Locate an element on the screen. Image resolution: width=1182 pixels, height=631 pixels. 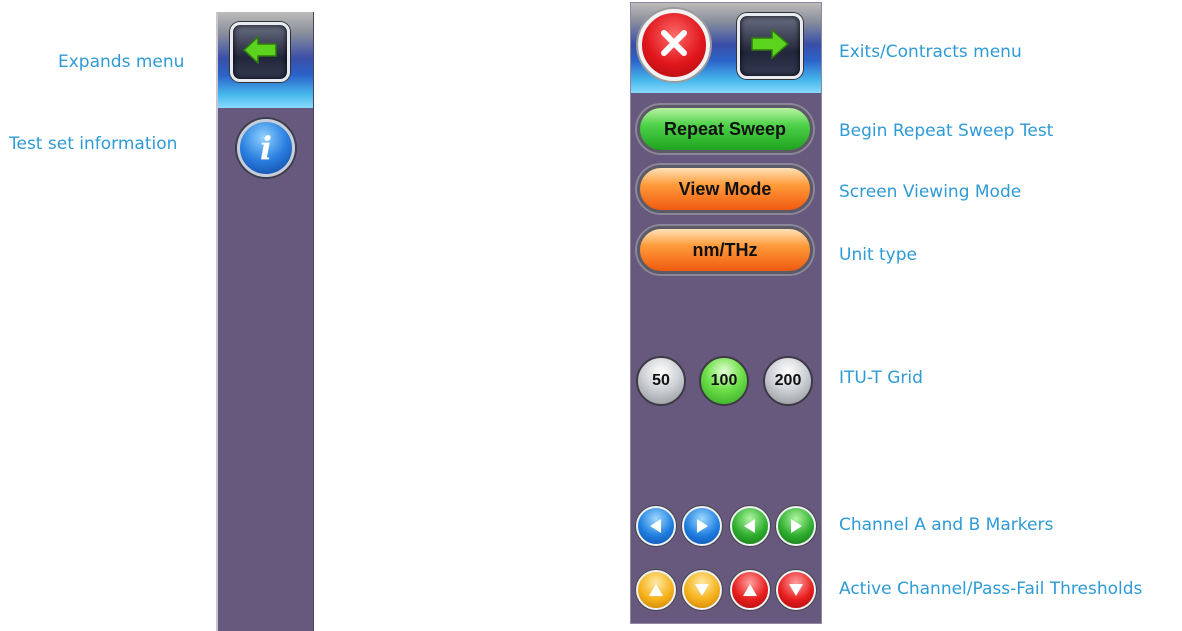
expand-menu-button is located at coordinates (260, 52).